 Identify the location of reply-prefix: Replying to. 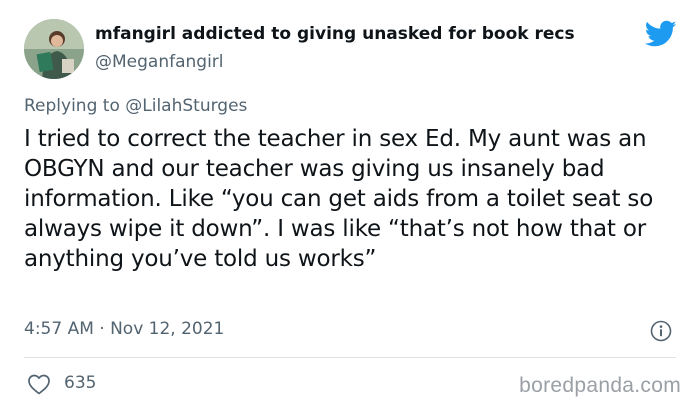
(72, 106).